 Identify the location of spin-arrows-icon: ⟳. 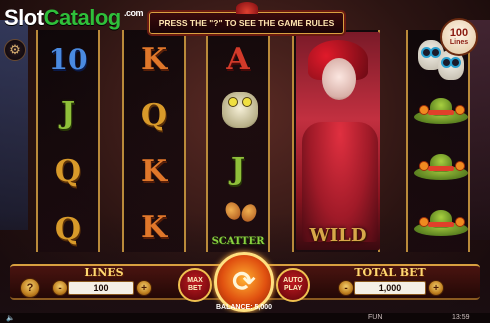
(244, 281).